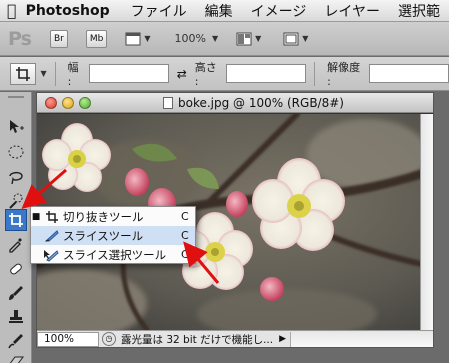 The image size is (449, 363). I want to click on flyout-item-crop: ■ 切り抜きツール C, so click(113, 216).